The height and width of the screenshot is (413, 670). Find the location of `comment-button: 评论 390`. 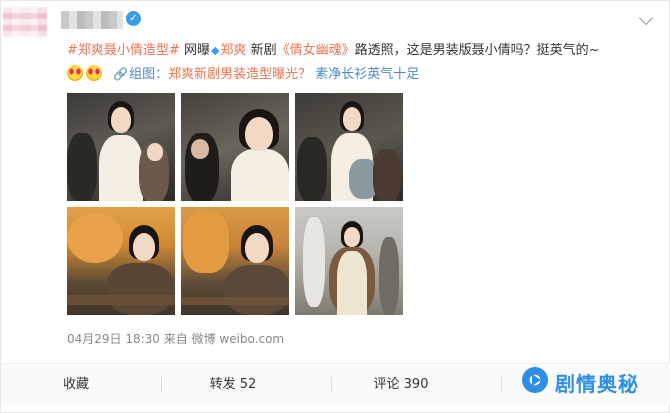

comment-button: 评论 390 is located at coordinates (401, 385).